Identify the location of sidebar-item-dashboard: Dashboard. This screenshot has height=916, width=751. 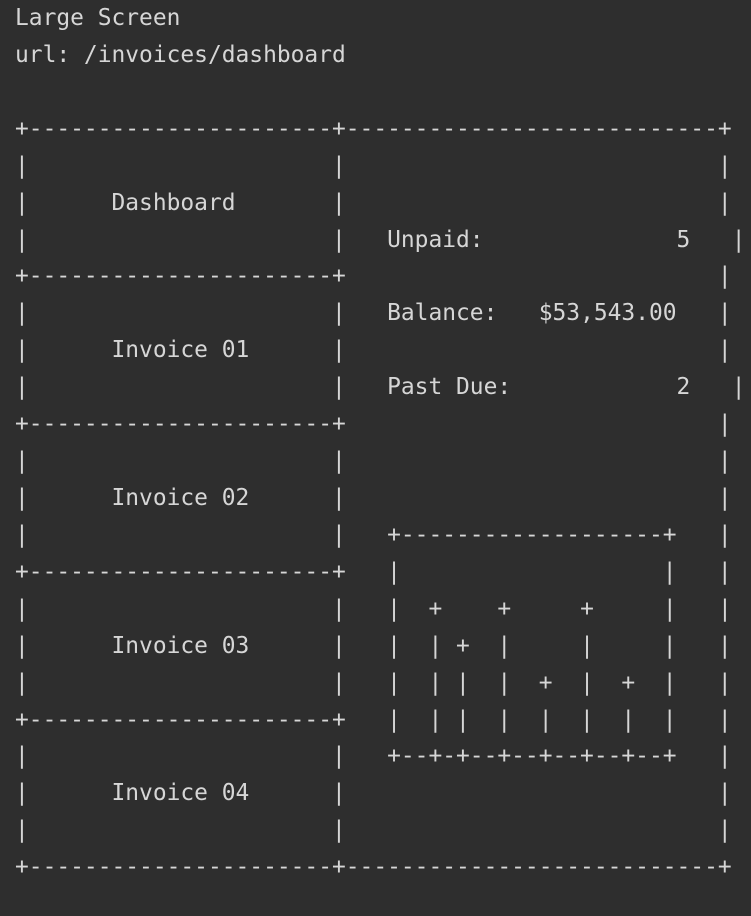
(173, 203).